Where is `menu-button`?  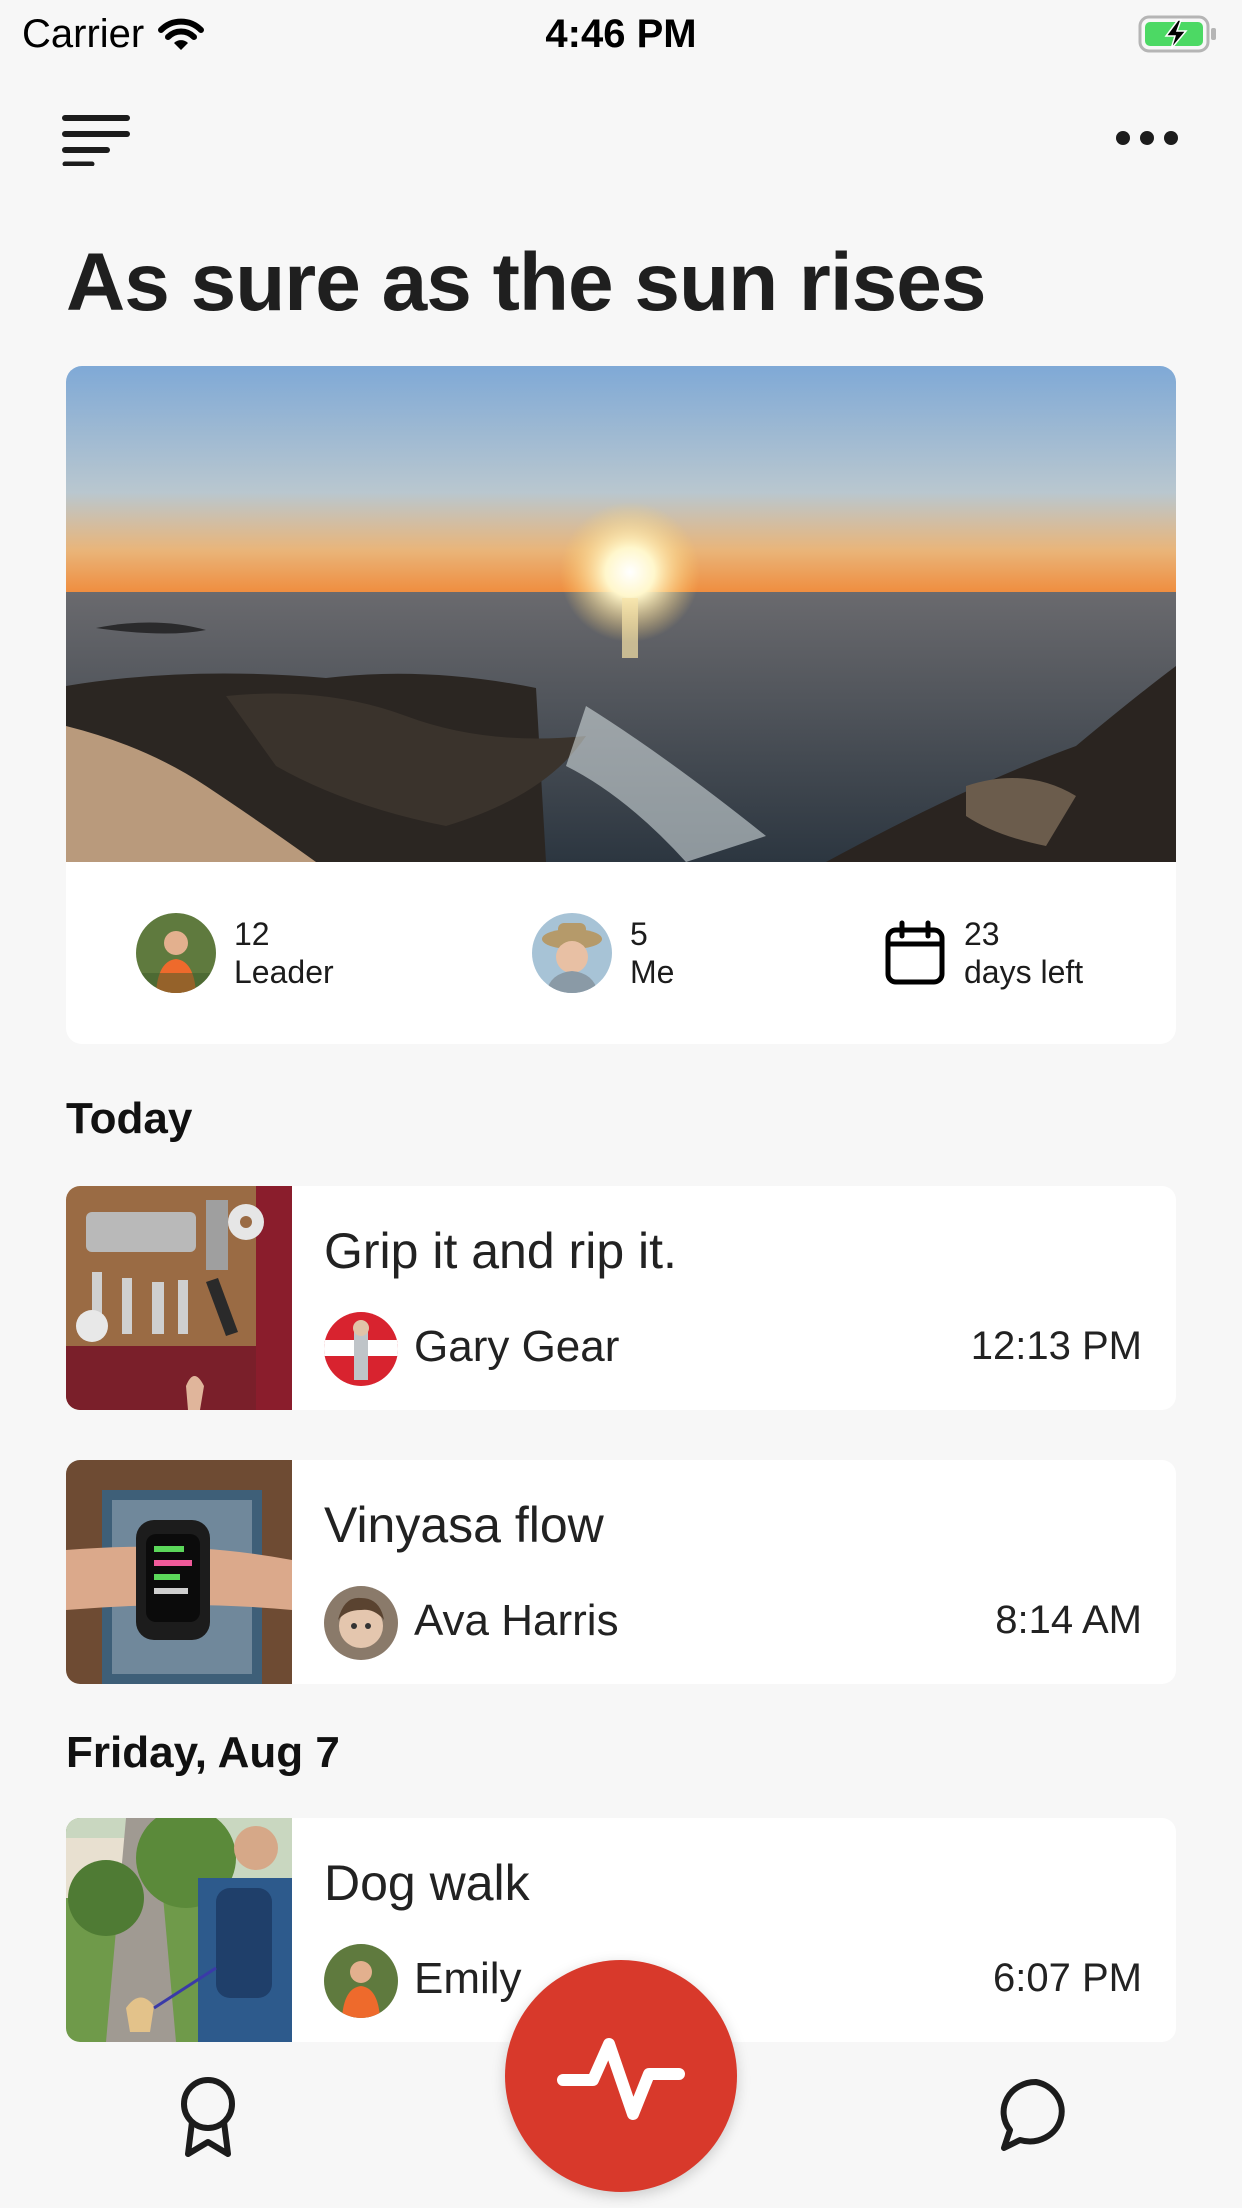
menu-button is located at coordinates (96, 140).